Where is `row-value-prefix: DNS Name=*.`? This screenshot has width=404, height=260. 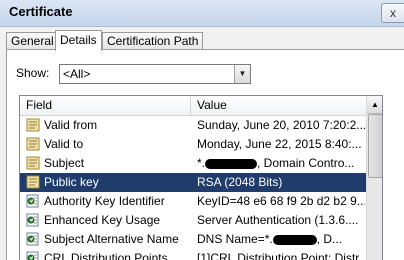
row-value-prefix: DNS Name=*. is located at coordinates (235, 239).